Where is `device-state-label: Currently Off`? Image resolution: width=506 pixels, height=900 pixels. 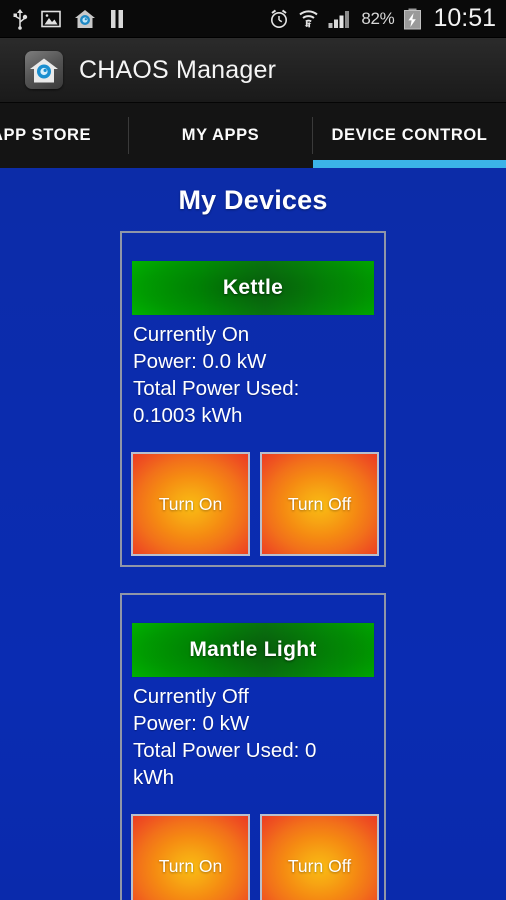
device-state-label: Currently Off is located at coordinates (191, 696).